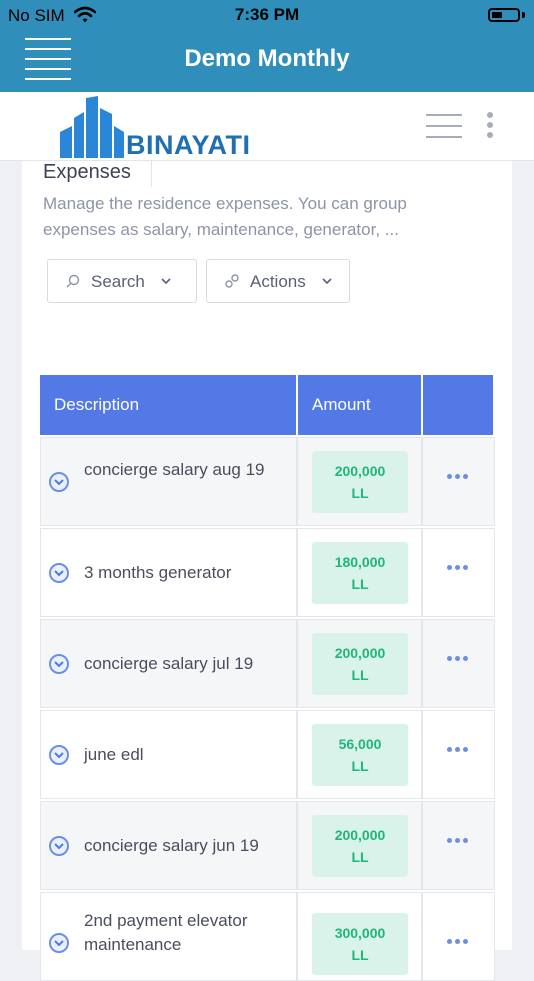  Describe the element at coordinates (504, 15) in the screenshot. I see `battery-icon` at that location.